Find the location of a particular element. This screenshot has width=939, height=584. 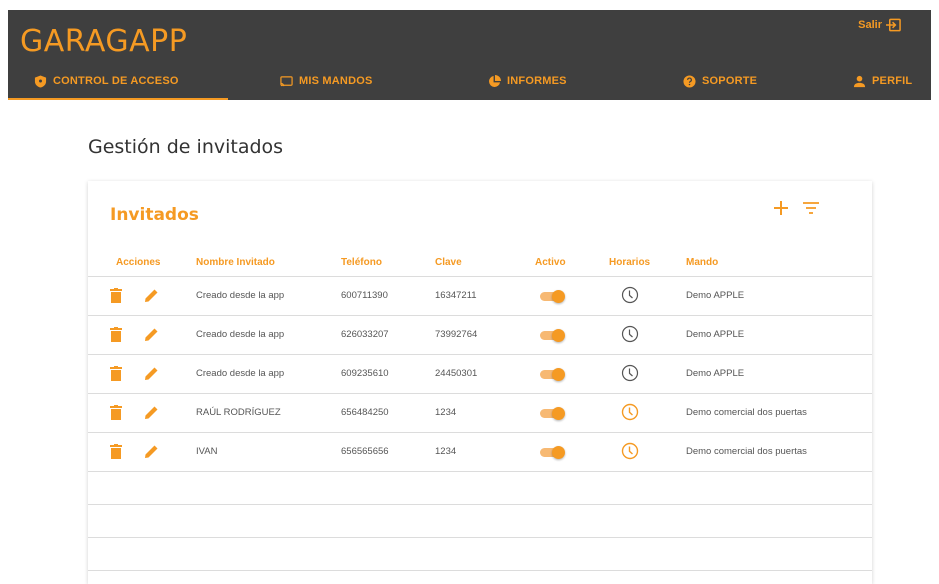

column-header-clave: Clave is located at coordinates (448, 262).